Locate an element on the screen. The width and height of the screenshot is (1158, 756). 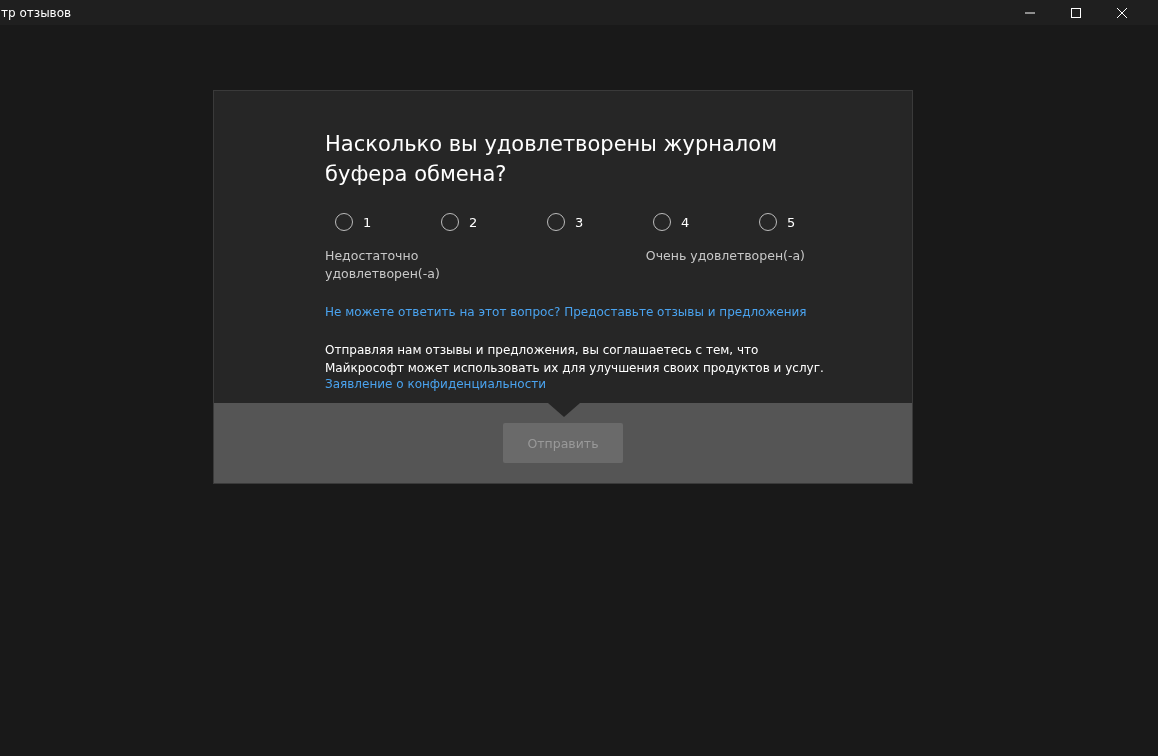
close-icon is located at coordinates (1122, 12).